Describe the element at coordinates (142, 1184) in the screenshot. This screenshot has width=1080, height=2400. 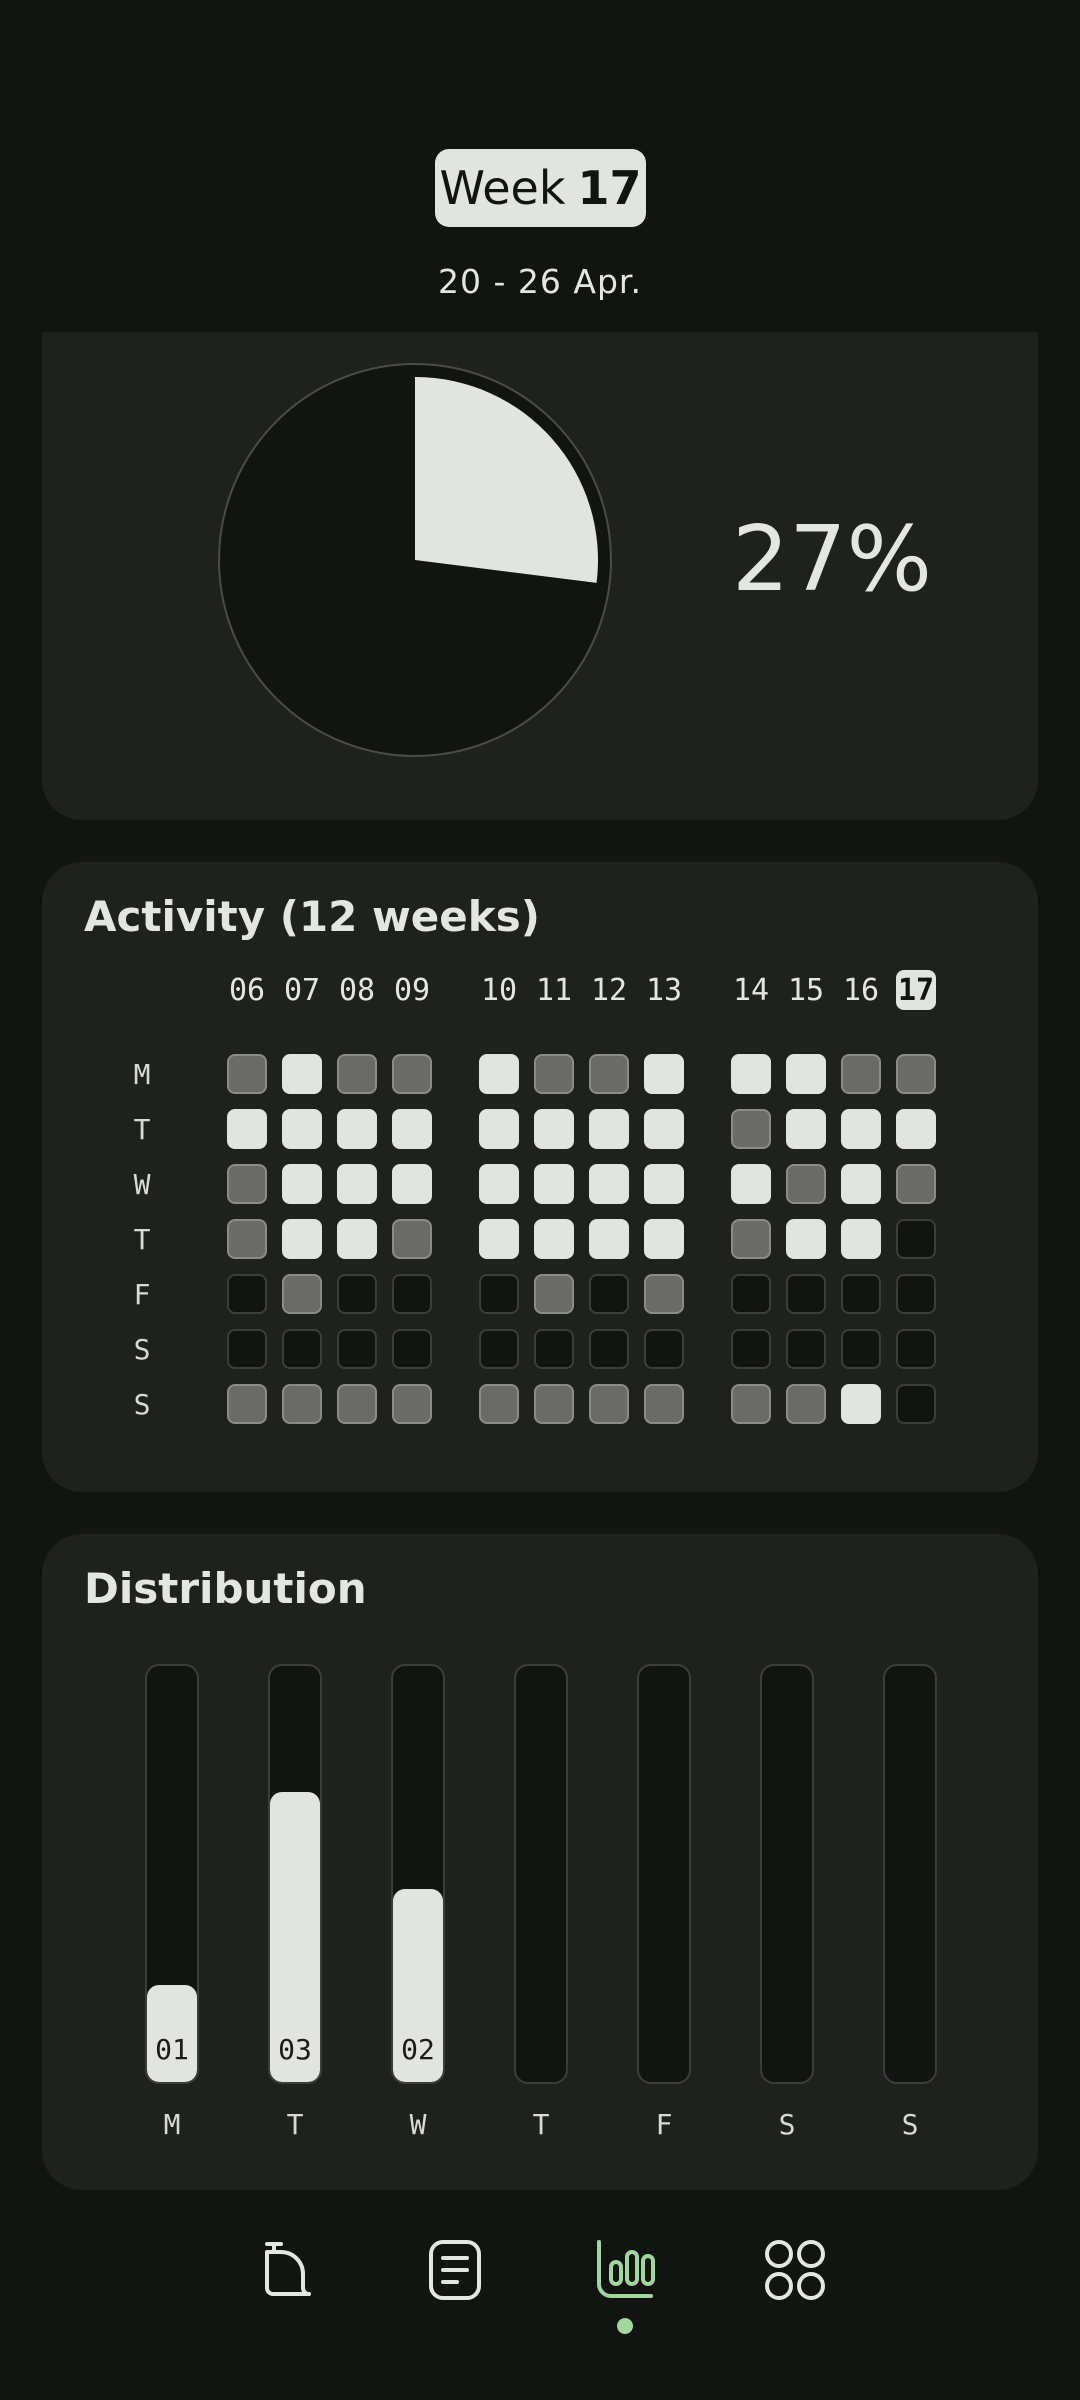
I see `day-label: W` at that location.